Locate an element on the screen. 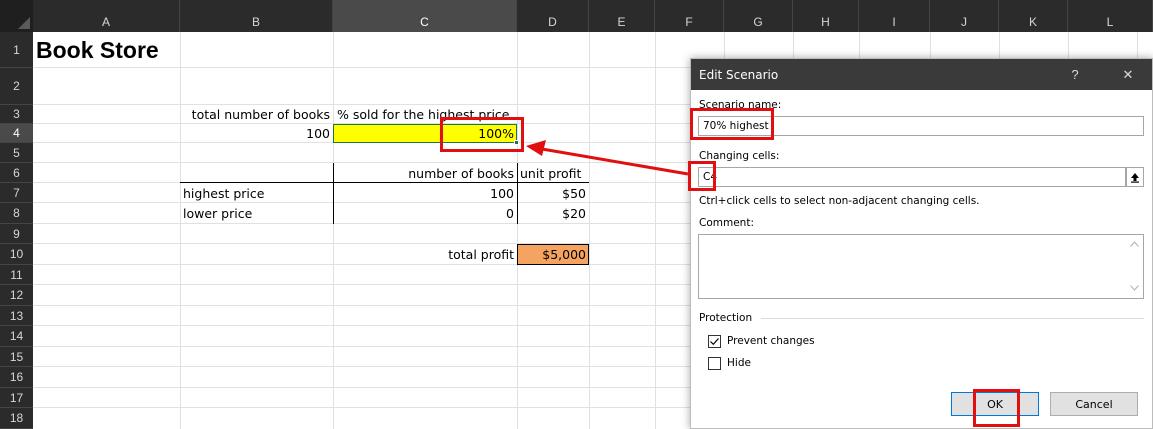 The image size is (1153, 429). annotation-arrow is located at coordinates (607, 158).